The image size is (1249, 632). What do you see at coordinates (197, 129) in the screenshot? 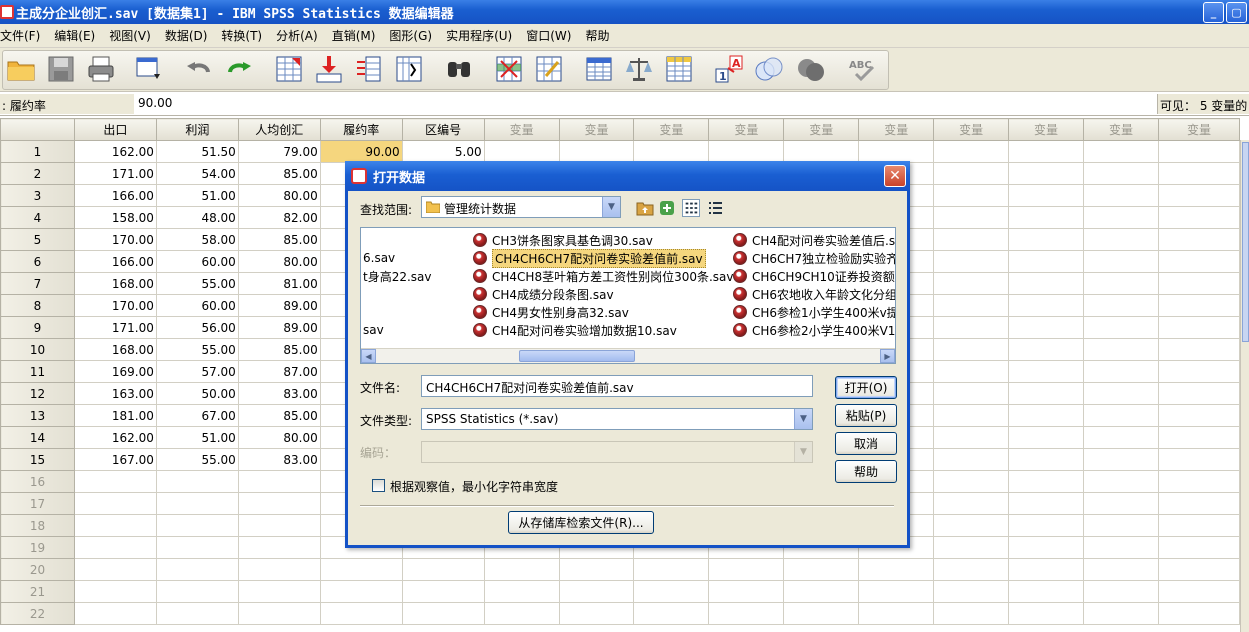
I see `column-header: 利润` at bounding box center [197, 129].